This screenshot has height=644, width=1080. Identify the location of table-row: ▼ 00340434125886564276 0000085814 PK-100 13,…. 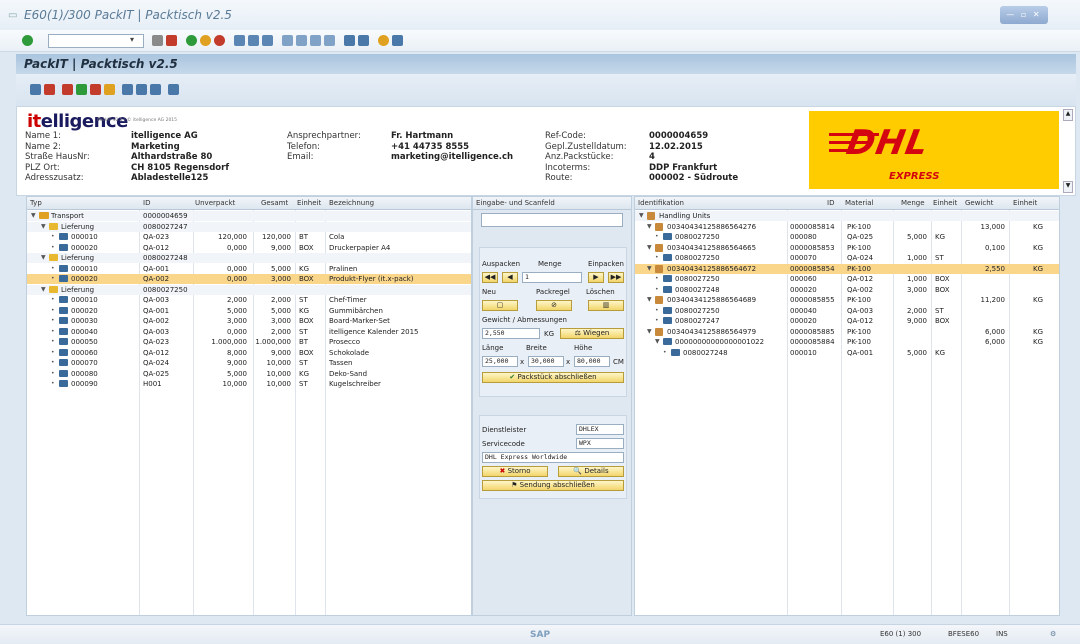
(847, 227).